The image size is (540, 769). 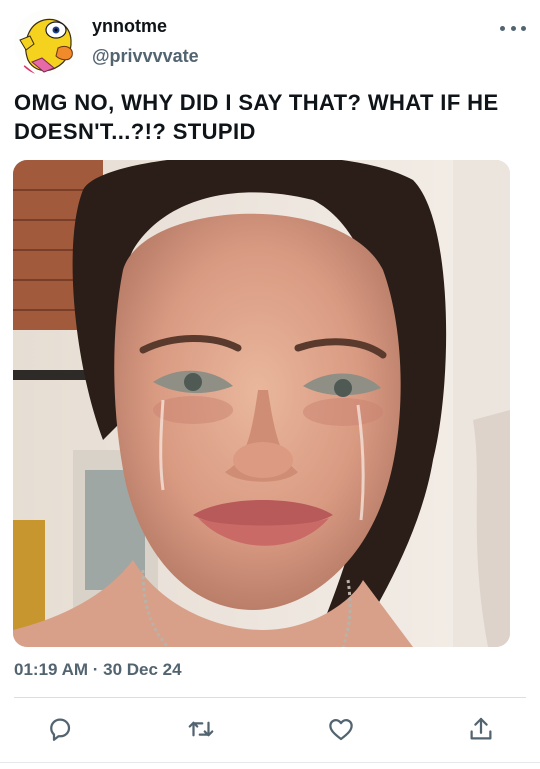 What do you see at coordinates (201, 729) in the screenshot?
I see `retweet-icon` at bounding box center [201, 729].